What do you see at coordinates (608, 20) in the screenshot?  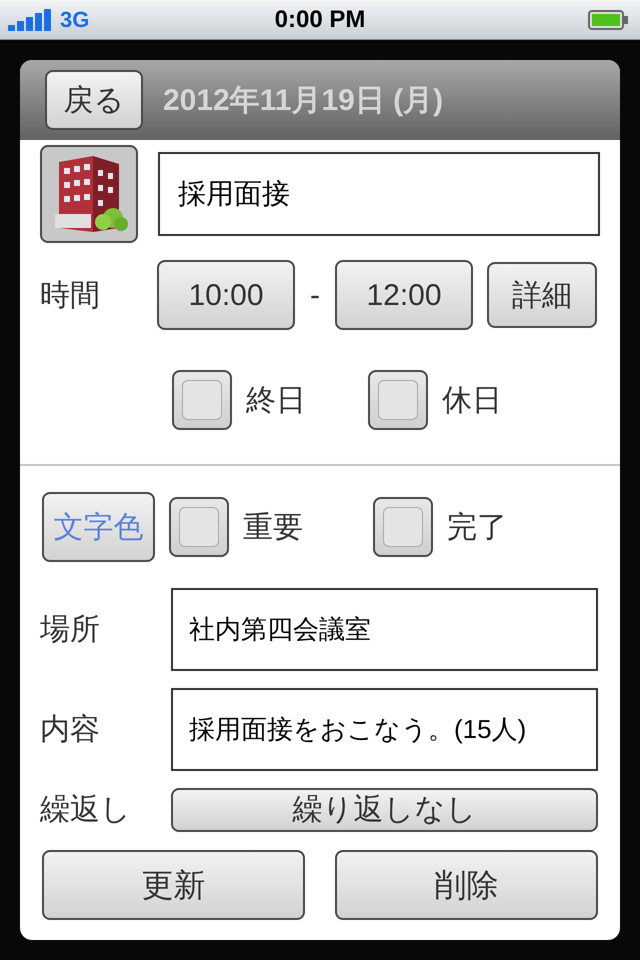 I see `battery-icon` at bounding box center [608, 20].